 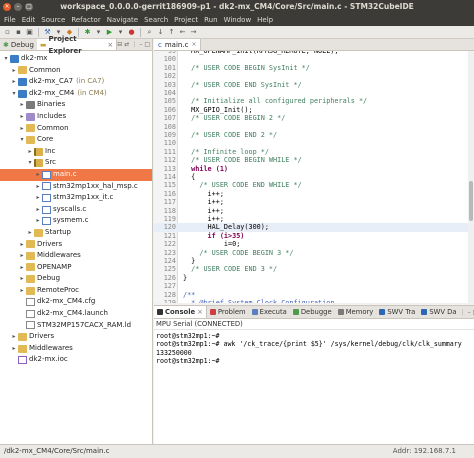 What do you see at coordinates (119, 44) in the screenshot?
I see `collapse-all-icon: ⊟` at bounding box center [119, 44].